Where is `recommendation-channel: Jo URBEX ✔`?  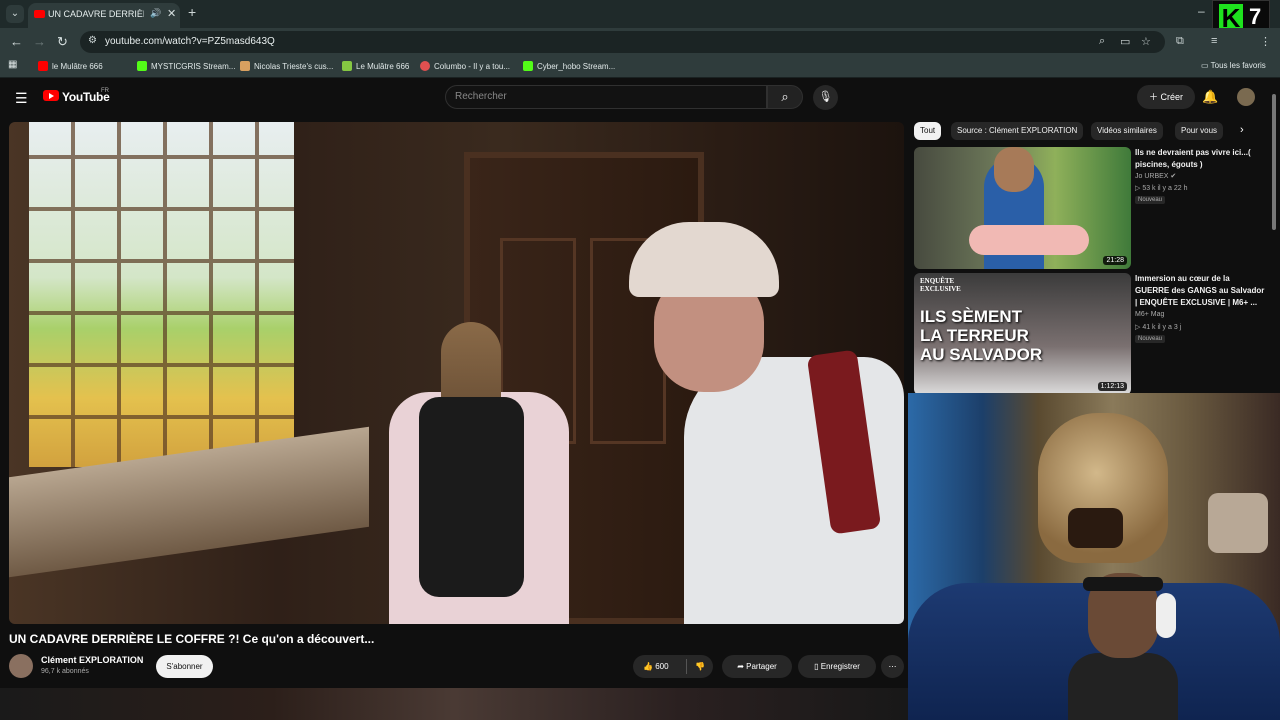 recommendation-channel: Jo URBEX ✔ is located at coordinates (1155, 176).